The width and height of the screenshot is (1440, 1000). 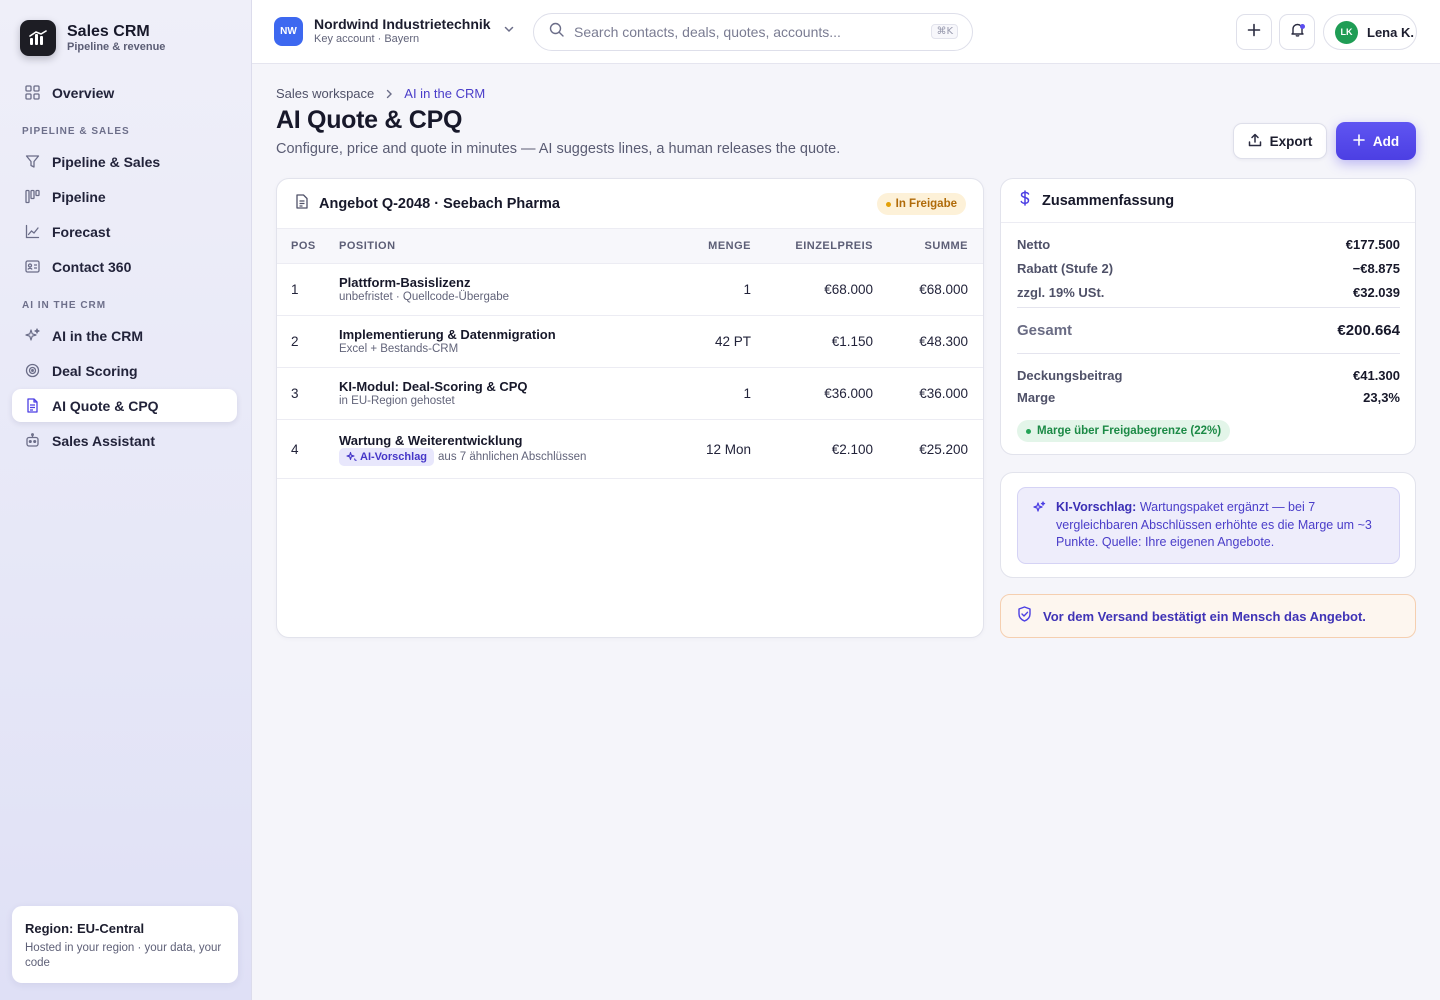 I want to click on cell-pos: 1, so click(x=308, y=289).